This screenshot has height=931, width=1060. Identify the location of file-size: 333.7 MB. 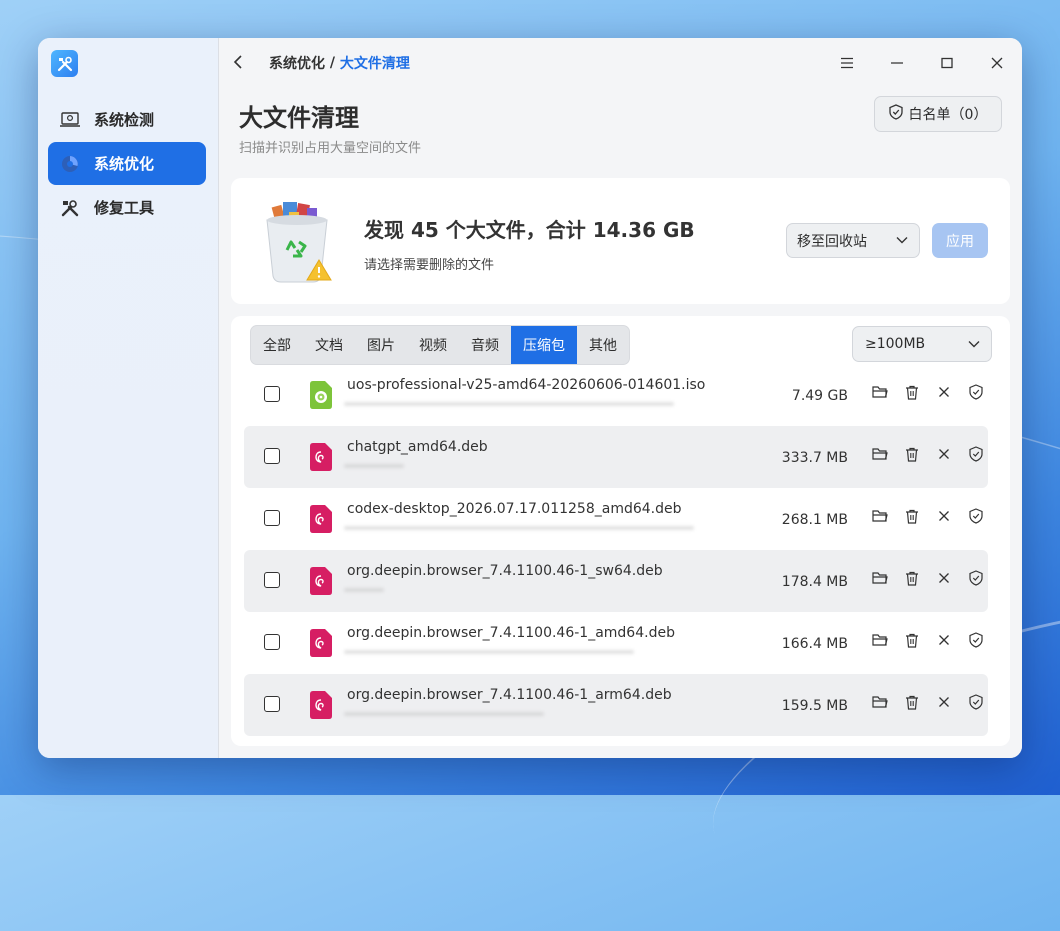
(814, 458).